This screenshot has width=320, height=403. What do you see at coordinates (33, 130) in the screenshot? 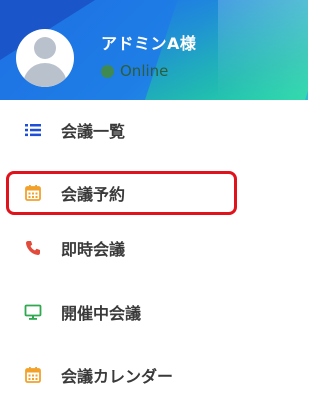
I see `list-icon` at bounding box center [33, 130].